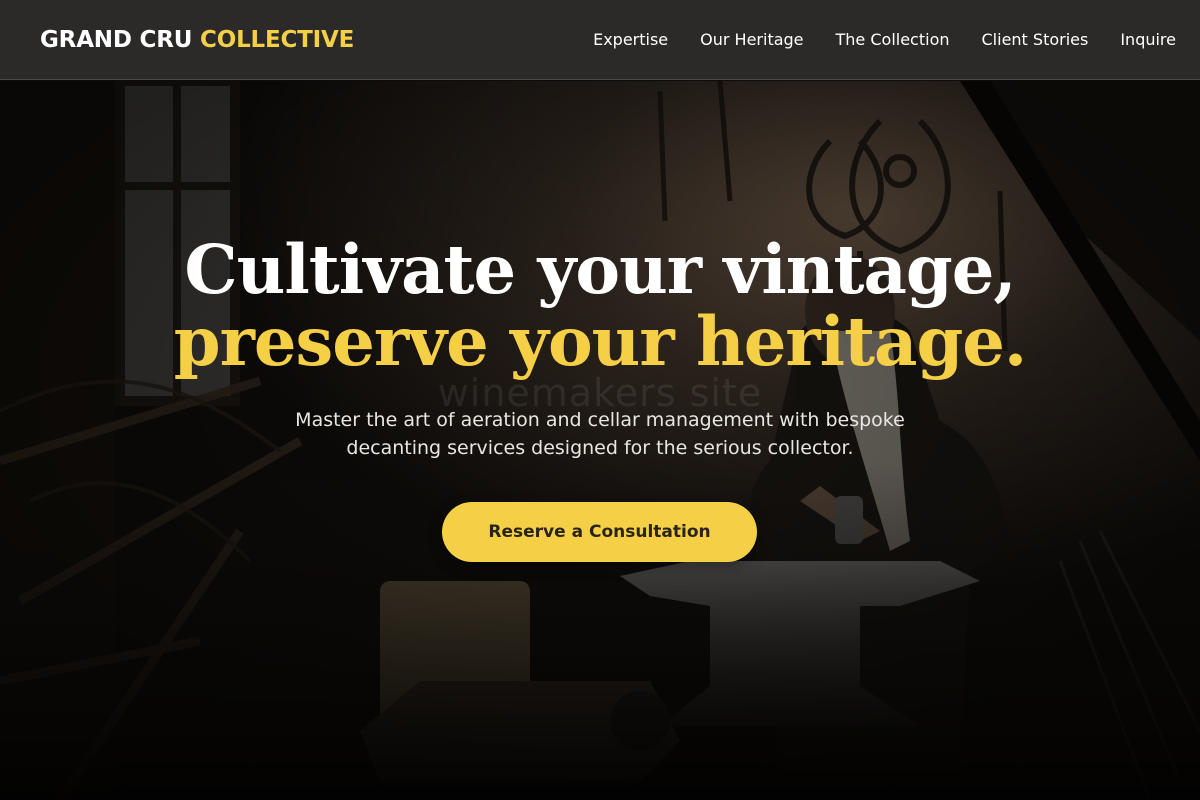 The image size is (1200, 800). Describe the element at coordinates (197, 40) in the screenshot. I see `brand-logo: GRAND CRU COLLECTIVE` at that location.